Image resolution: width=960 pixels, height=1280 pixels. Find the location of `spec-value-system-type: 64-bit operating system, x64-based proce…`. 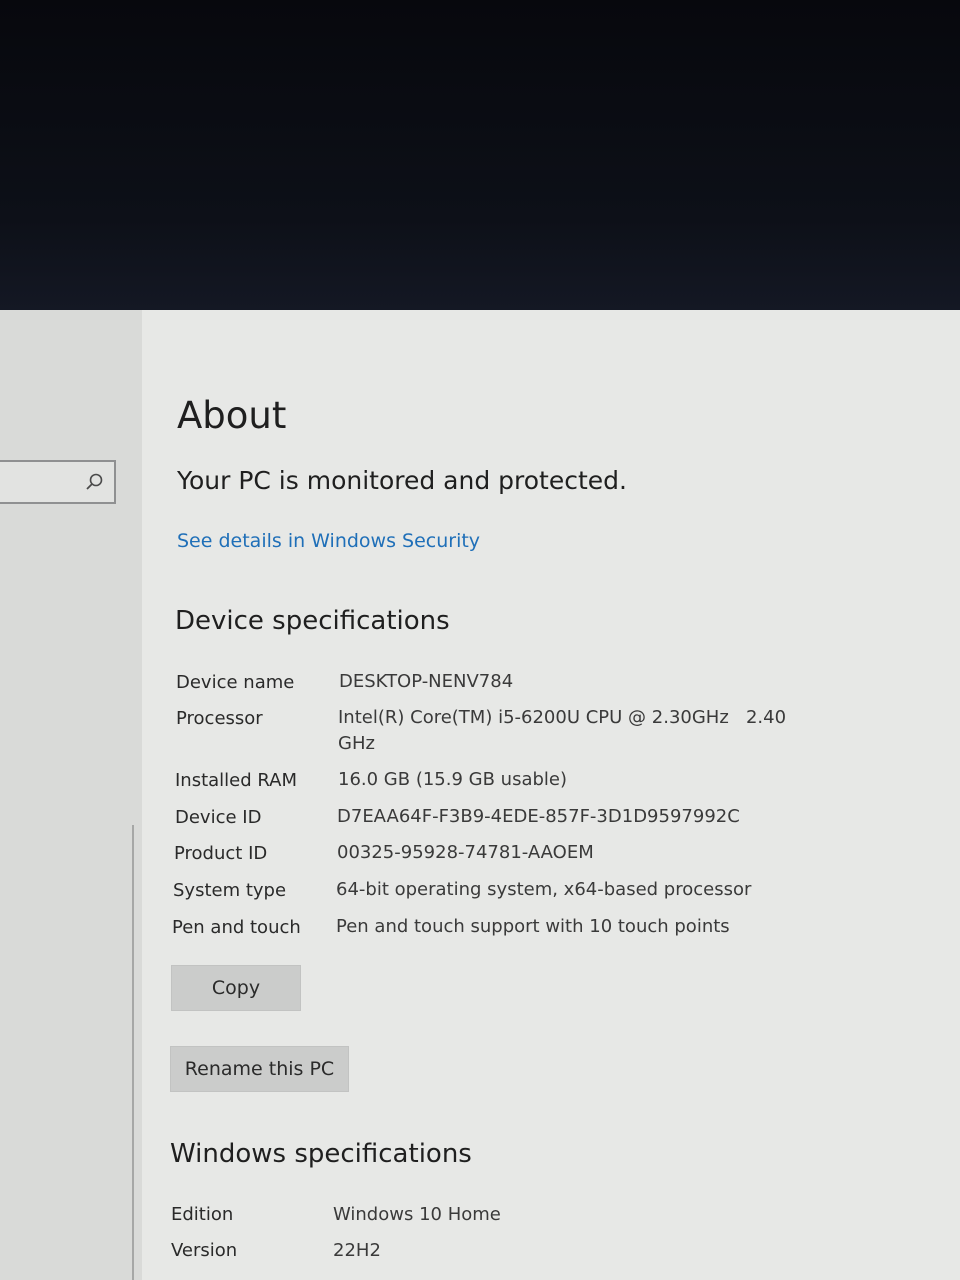

spec-value-system-type: 64-bit operating system, x64-based proce… is located at coordinates (544, 889).